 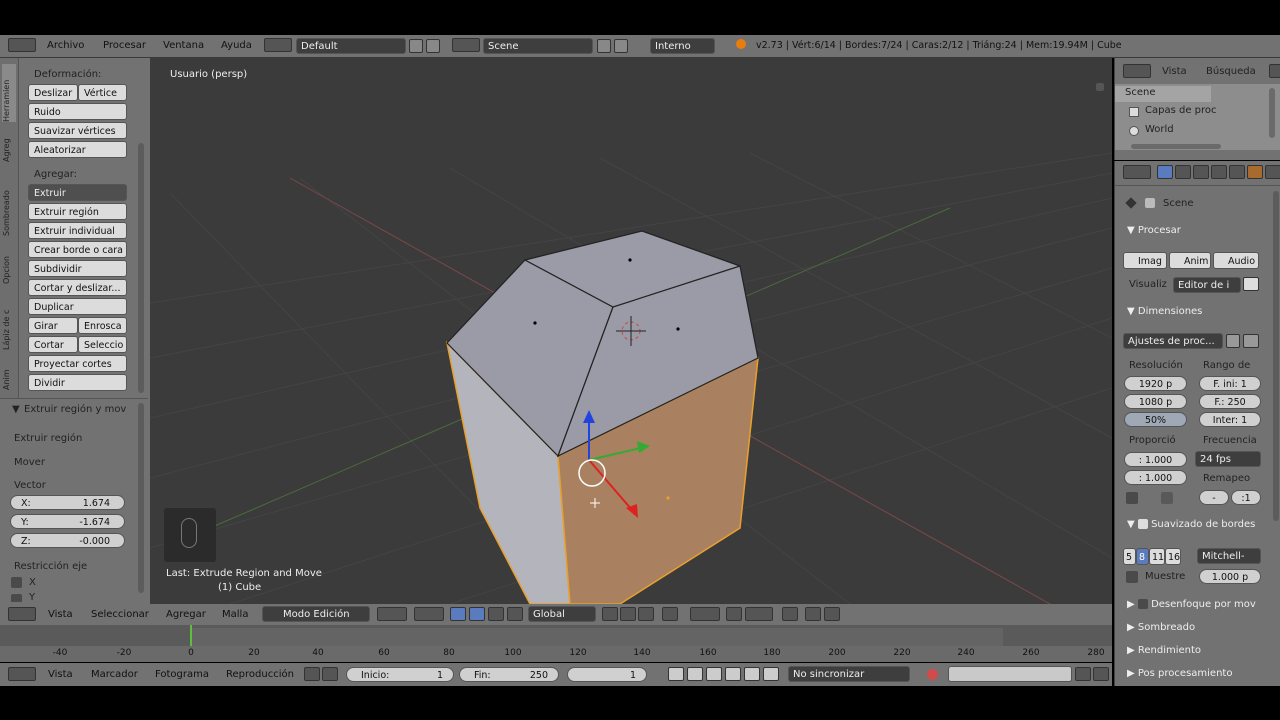 I want to click on menu-ventana: Ventana, so click(x=183, y=46).